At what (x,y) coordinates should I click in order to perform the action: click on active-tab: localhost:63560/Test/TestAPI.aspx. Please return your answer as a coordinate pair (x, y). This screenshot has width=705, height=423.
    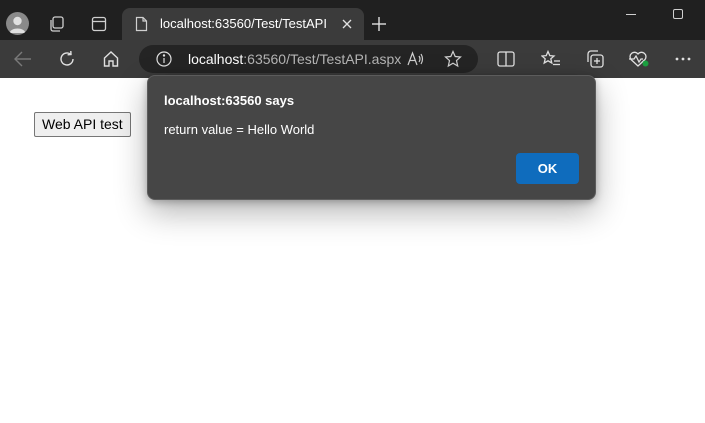
    Looking at the image, I should click on (243, 24).